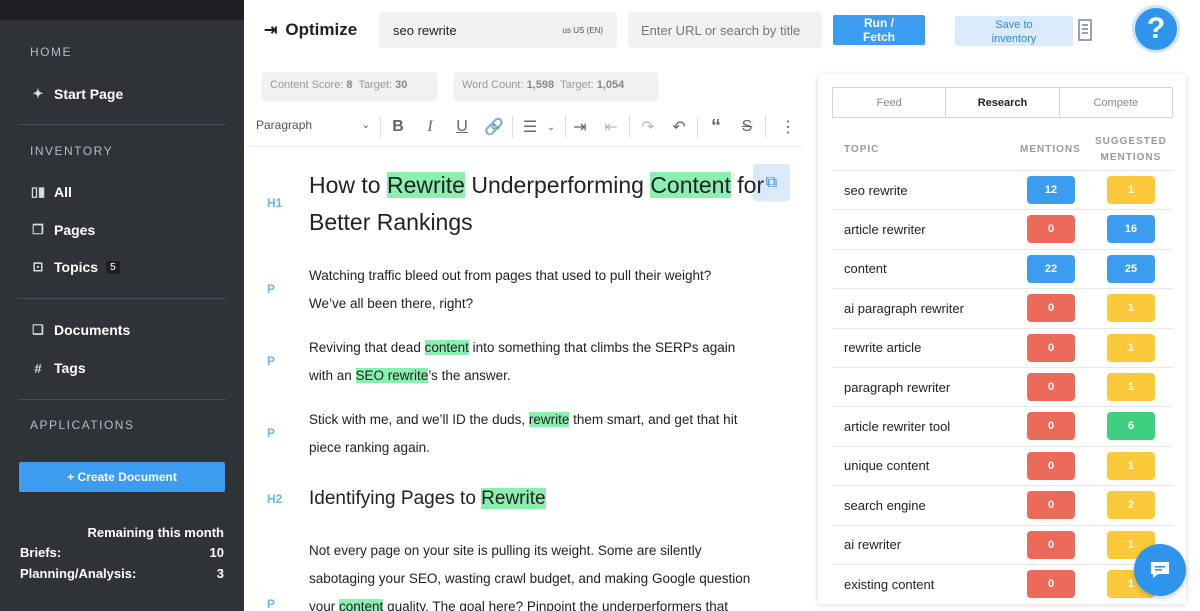  Describe the element at coordinates (583, 30) in the screenshot. I see `locale-selector: us US (EN)` at that location.